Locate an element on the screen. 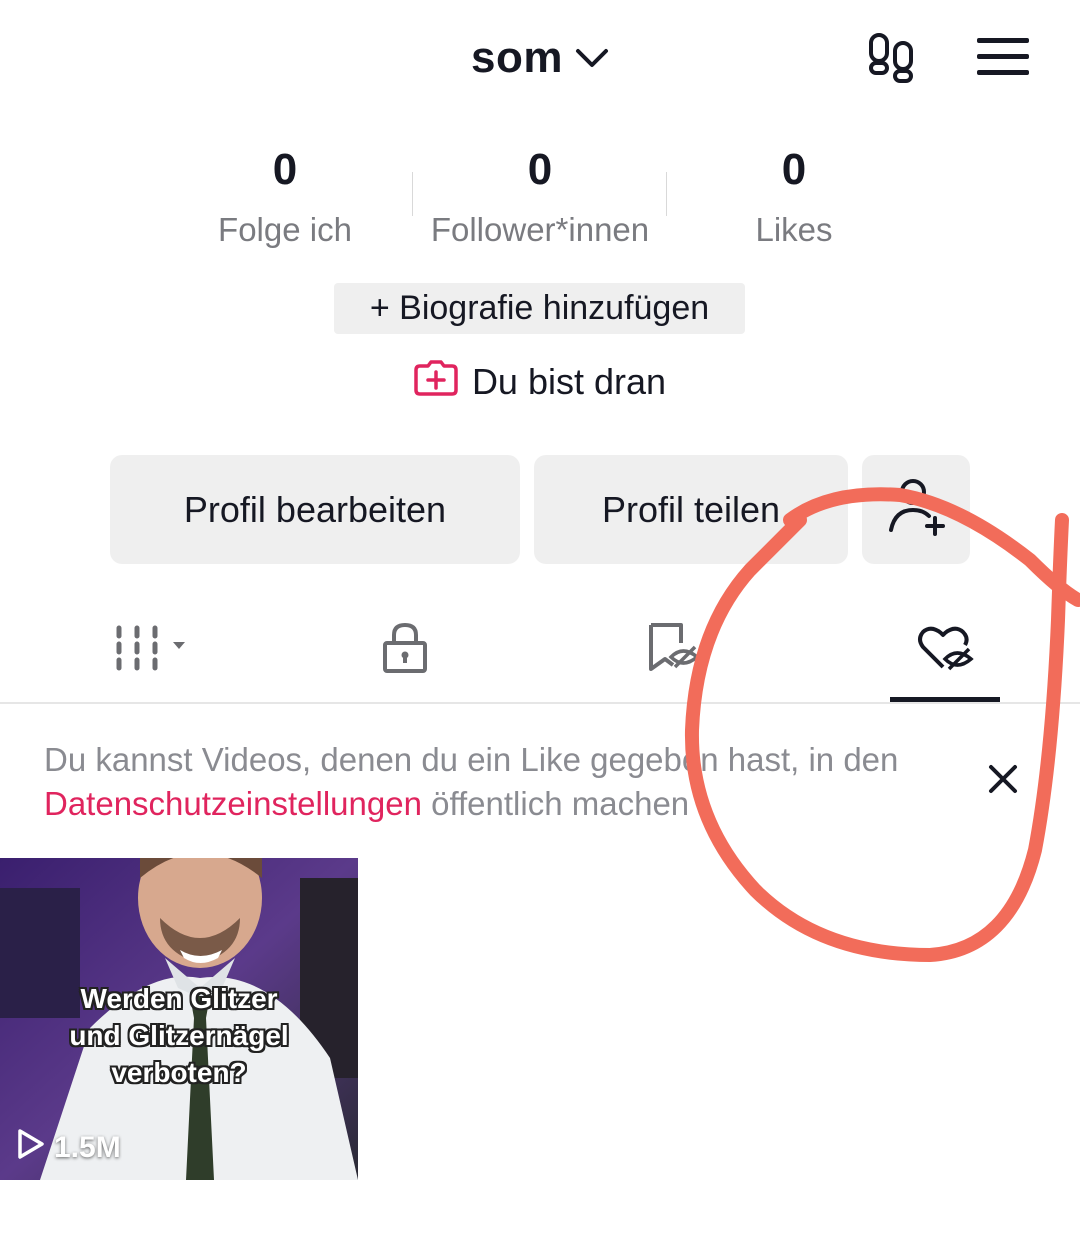  tabs-divider is located at coordinates (540, 703).